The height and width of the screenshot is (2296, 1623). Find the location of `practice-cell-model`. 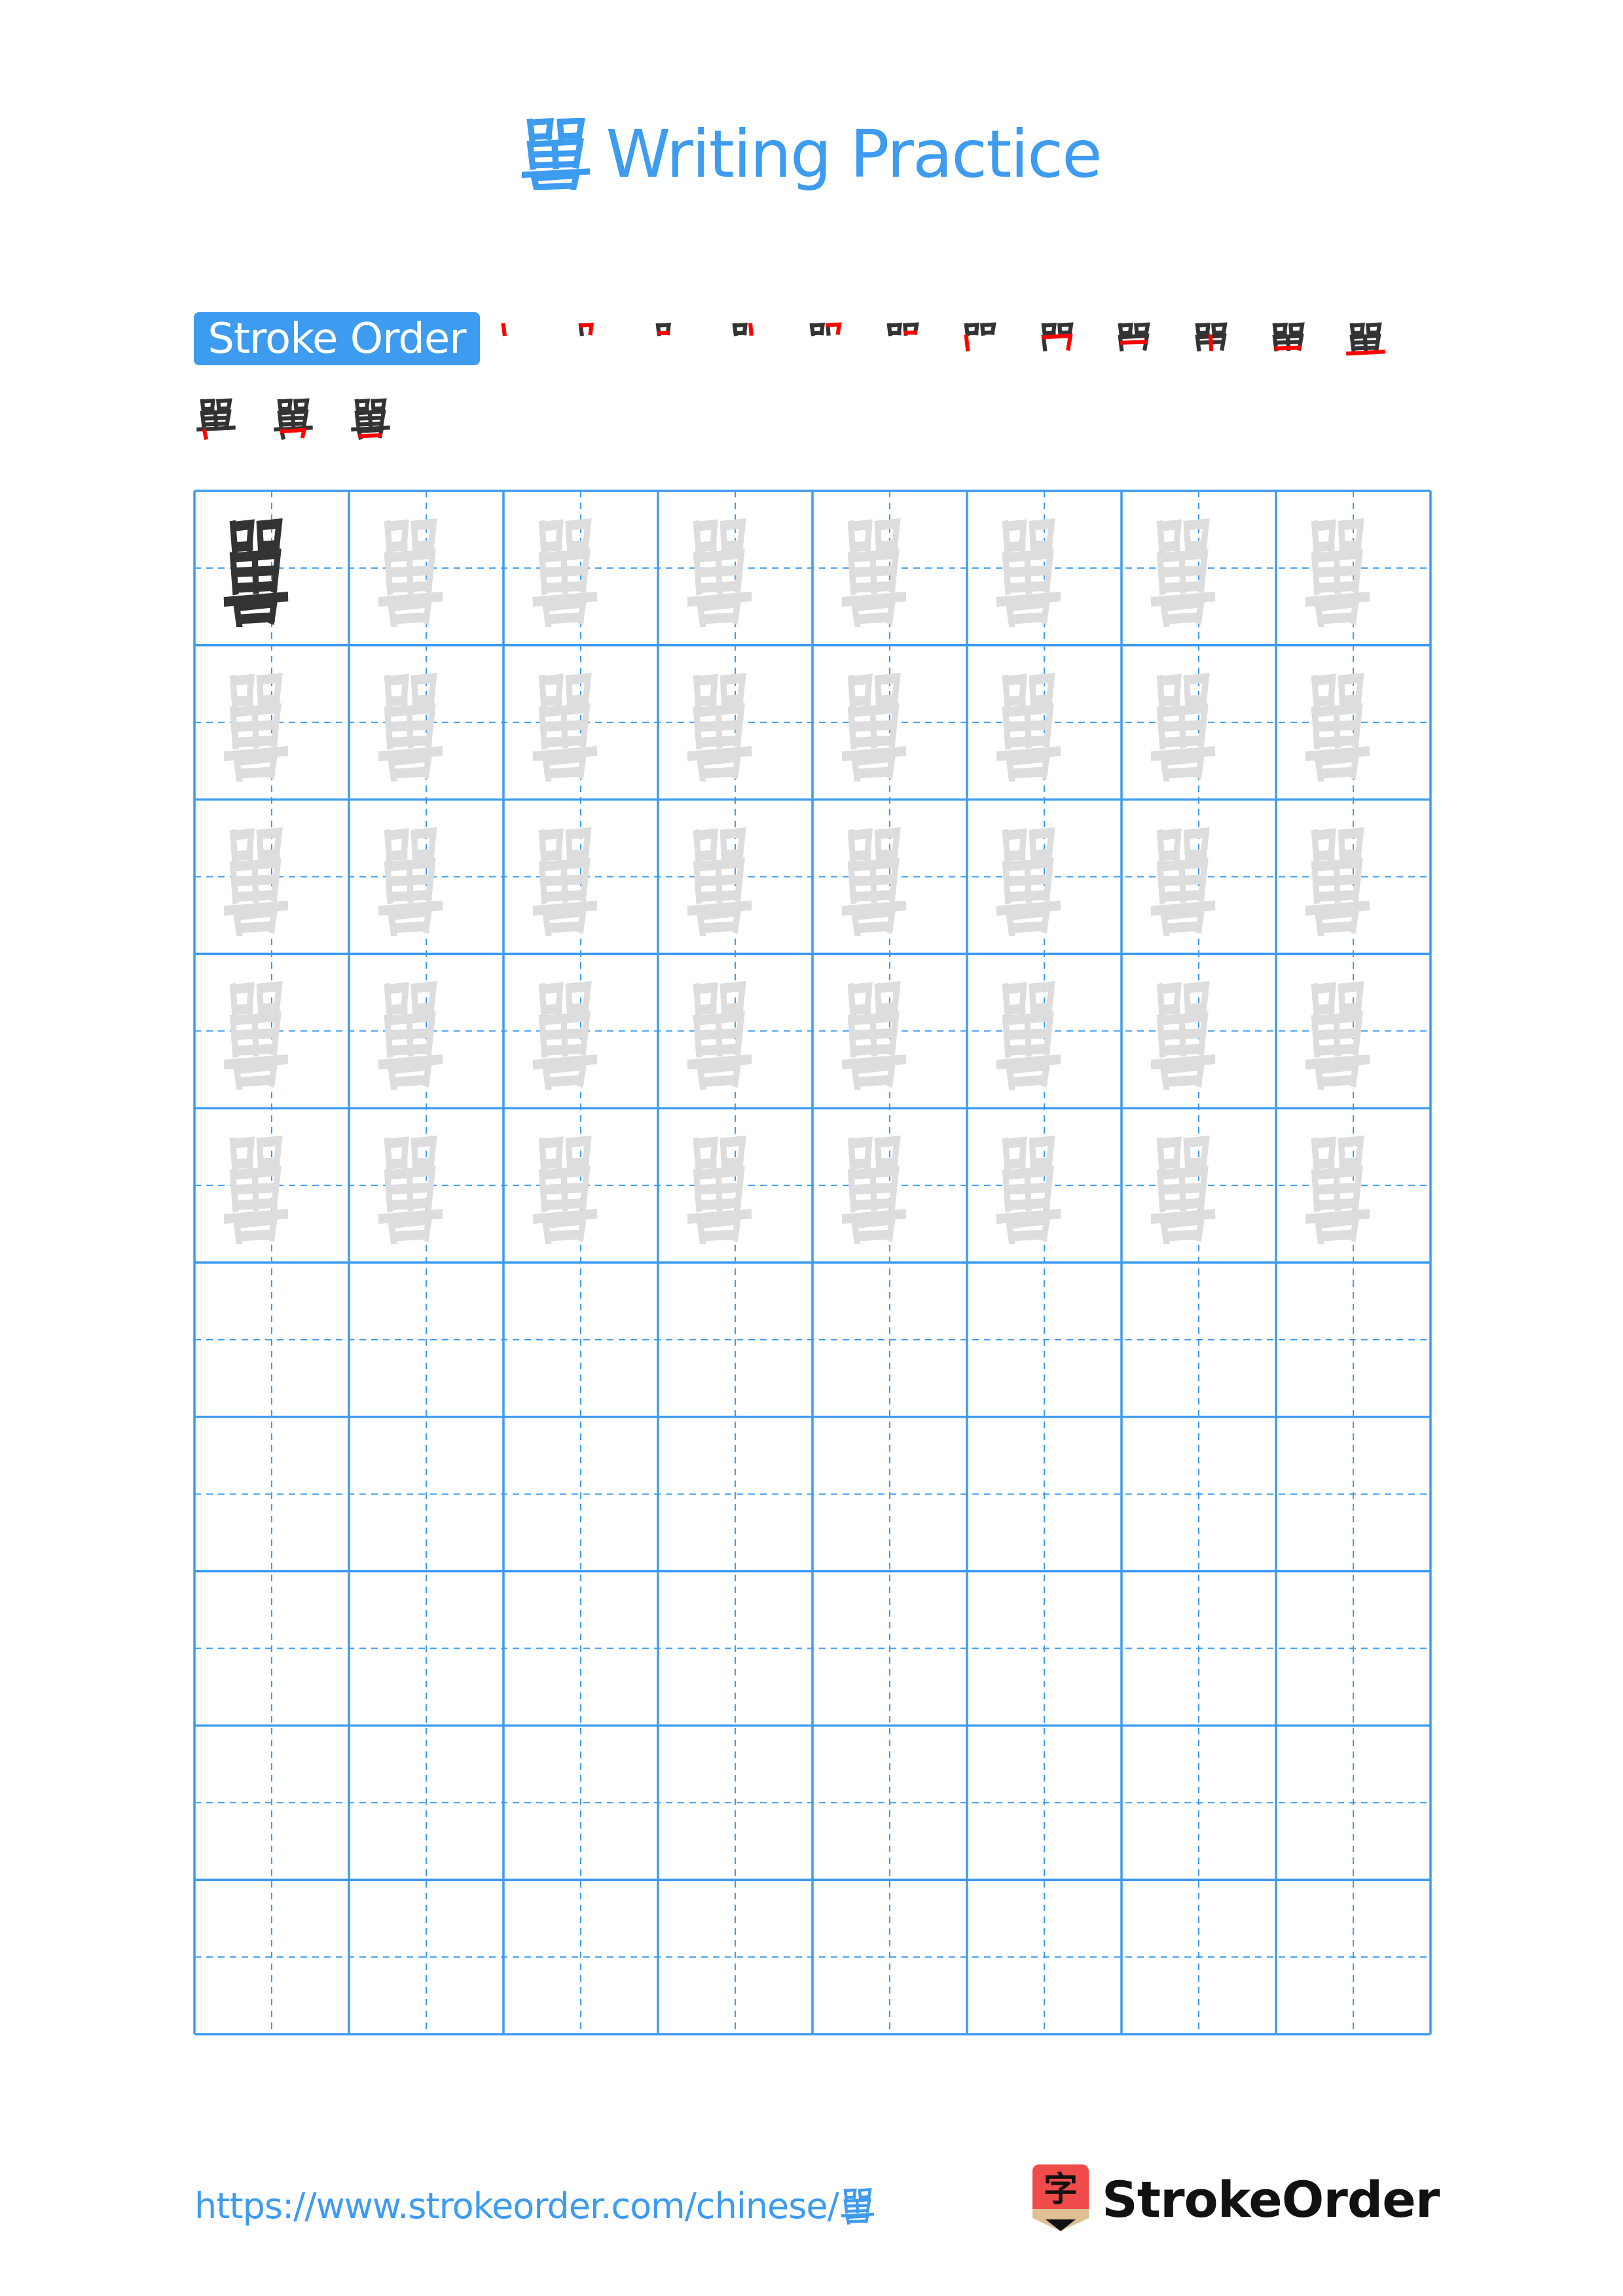

practice-cell-model is located at coordinates (271, 568).